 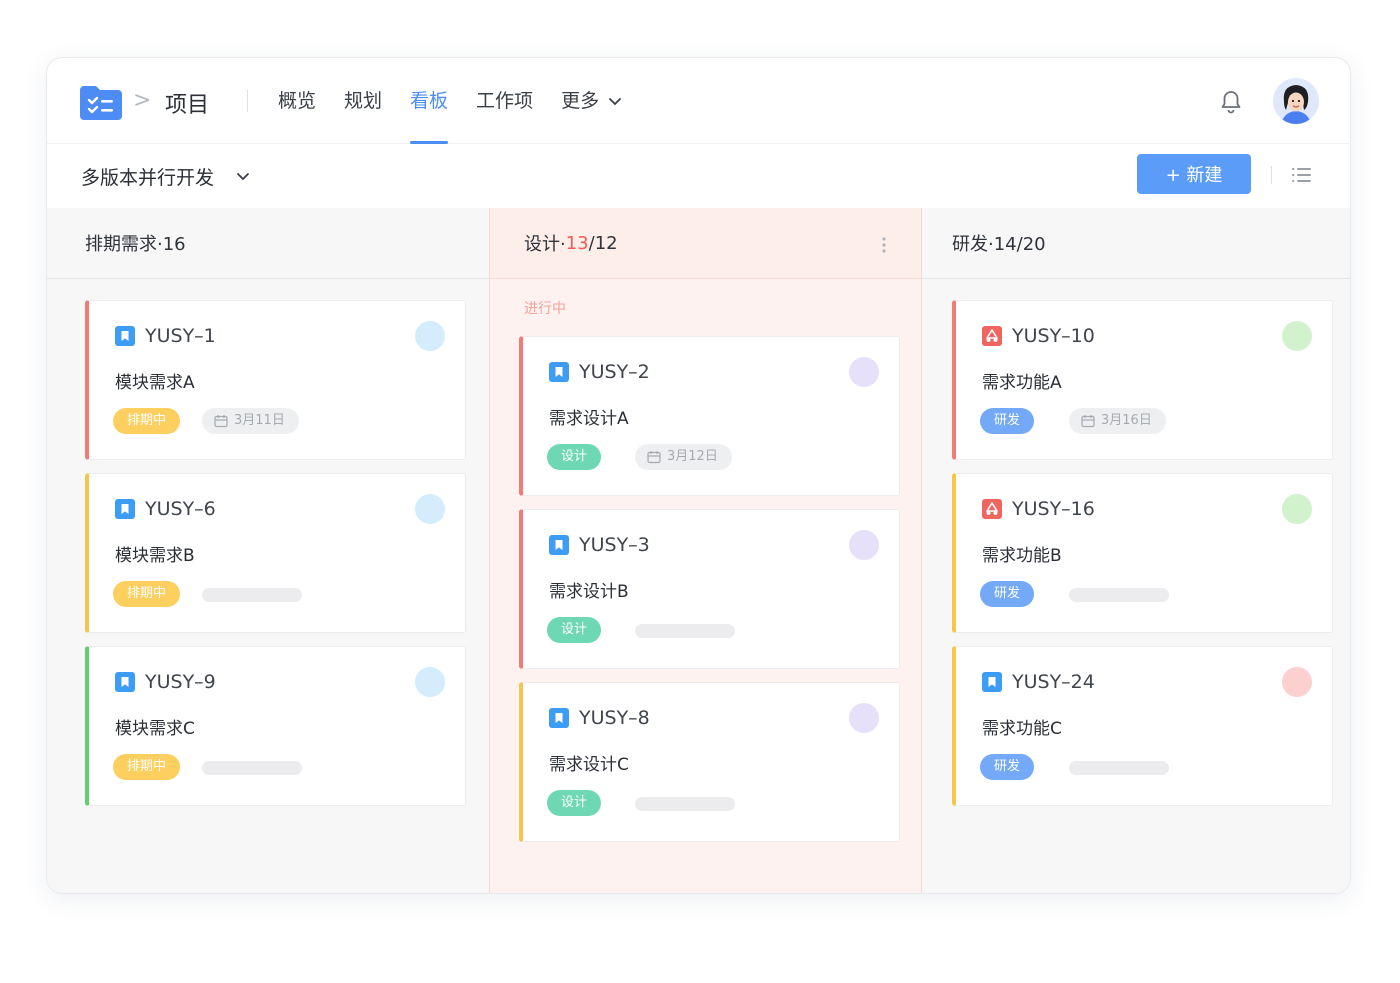 What do you see at coordinates (545, 309) in the screenshot?
I see `swimlane-label: 进行中` at bounding box center [545, 309].